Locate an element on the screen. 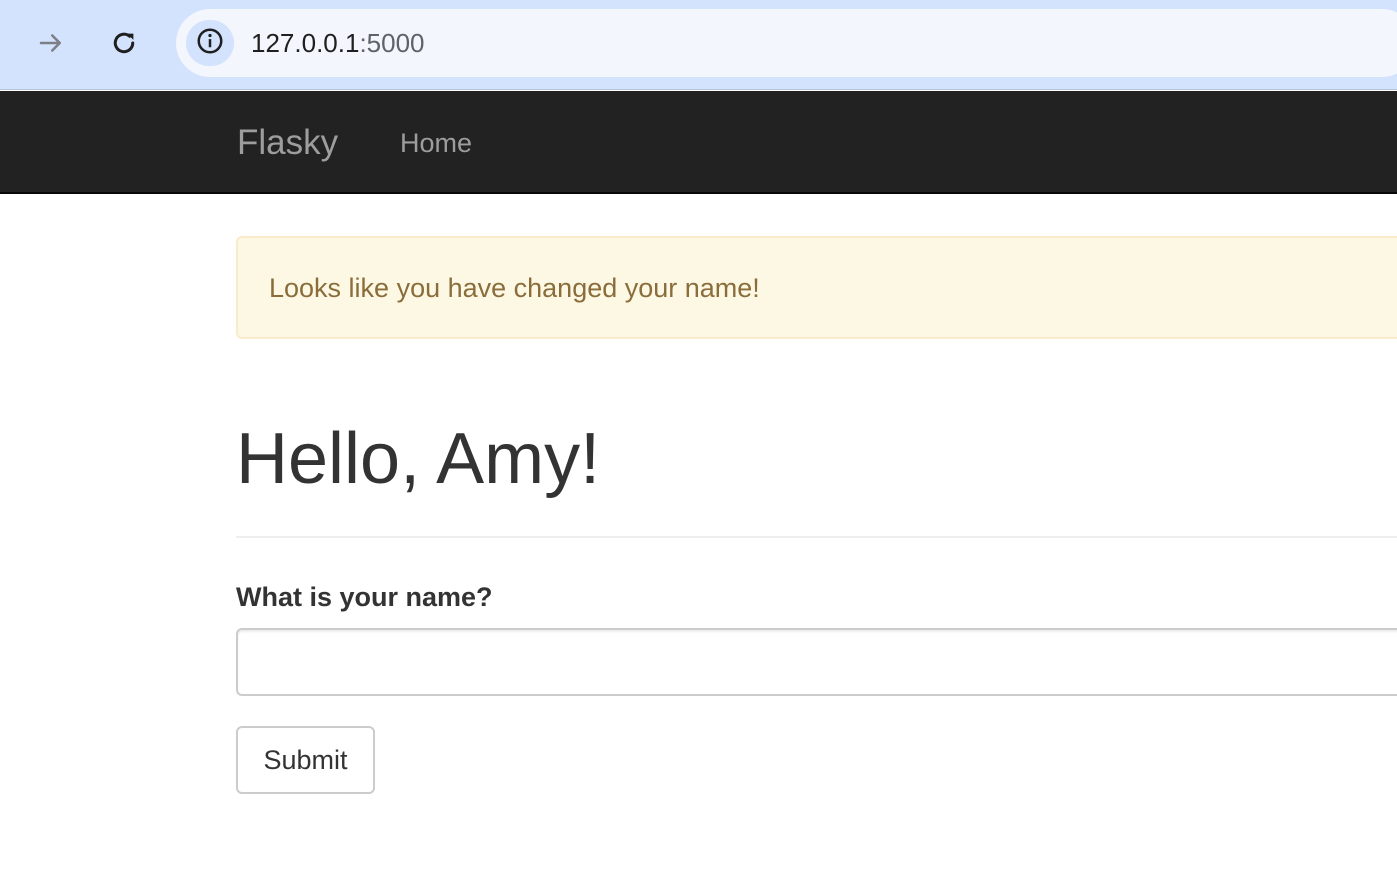  url-port: :5000 is located at coordinates (392, 43).